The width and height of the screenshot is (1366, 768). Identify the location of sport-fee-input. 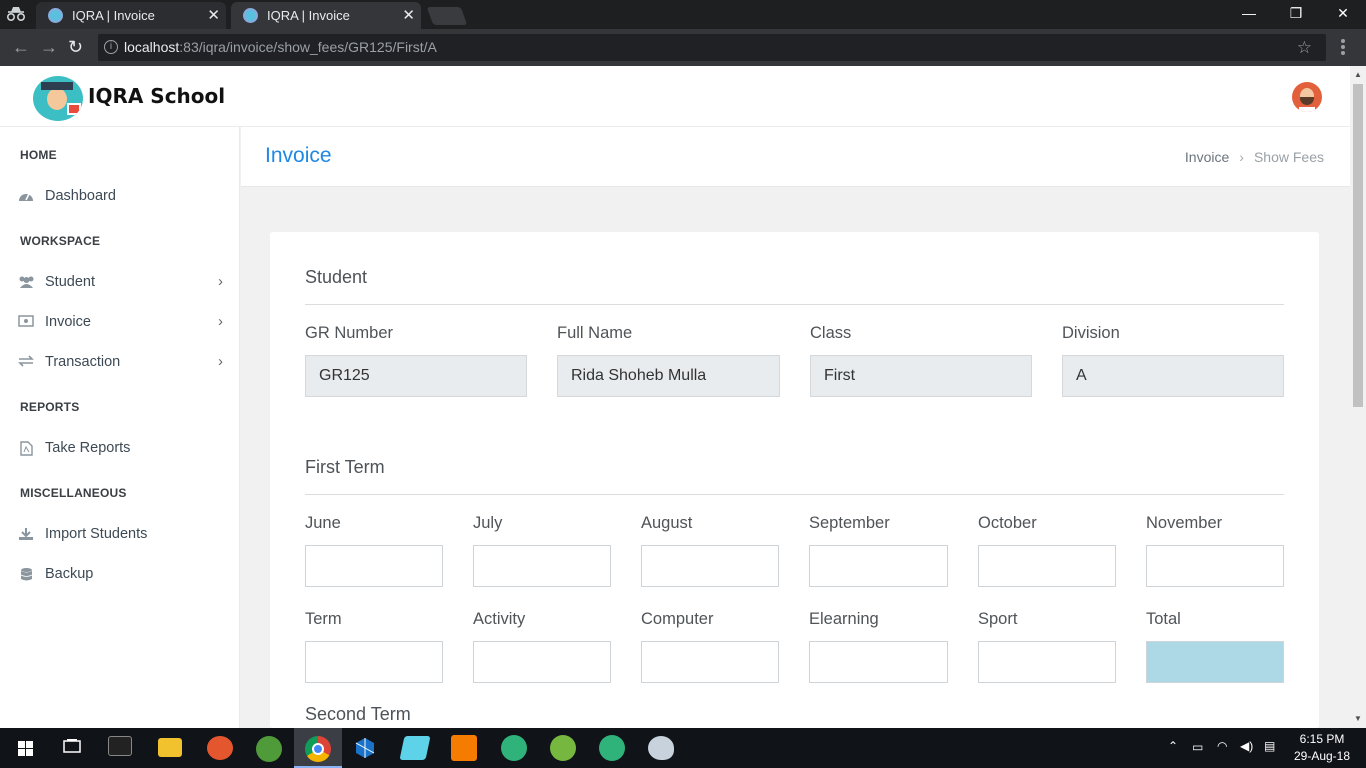
(1047, 662).